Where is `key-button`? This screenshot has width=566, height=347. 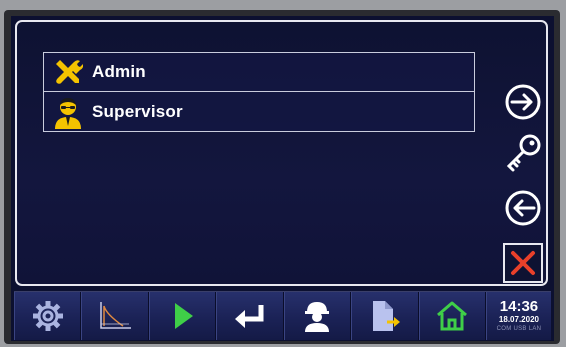
key-button is located at coordinates (523, 152).